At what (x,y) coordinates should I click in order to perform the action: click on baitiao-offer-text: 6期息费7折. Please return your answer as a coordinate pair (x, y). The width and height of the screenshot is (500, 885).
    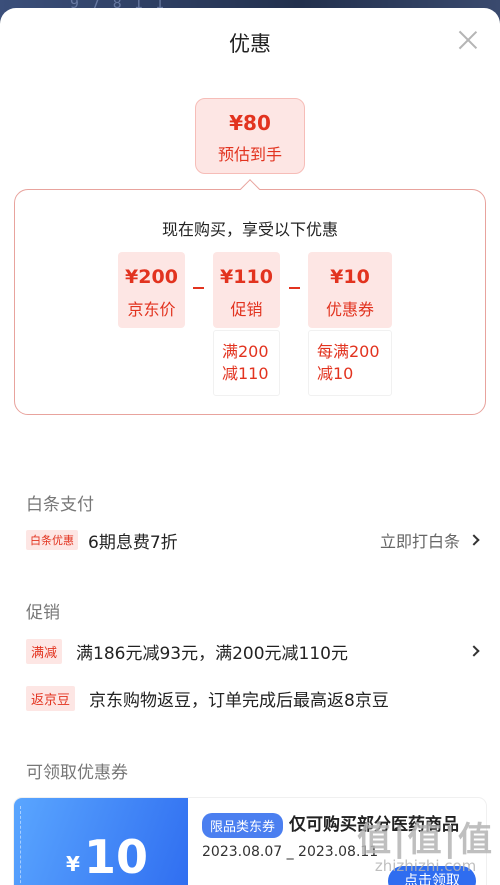
    Looking at the image, I should click on (133, 542).